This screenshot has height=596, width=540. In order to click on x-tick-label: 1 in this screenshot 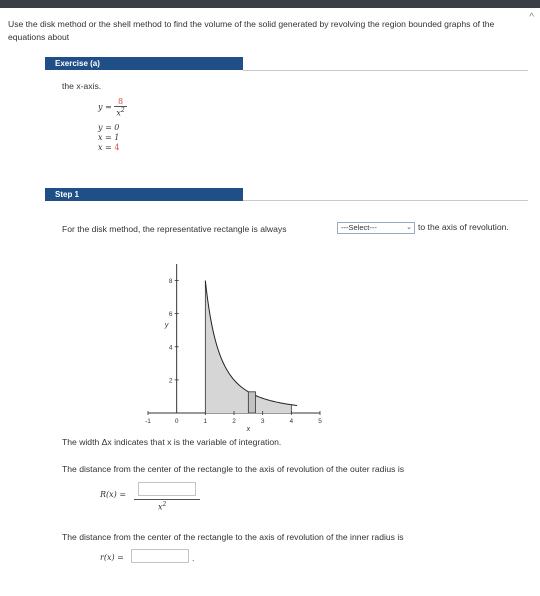, I will do `click(206, 421)`.